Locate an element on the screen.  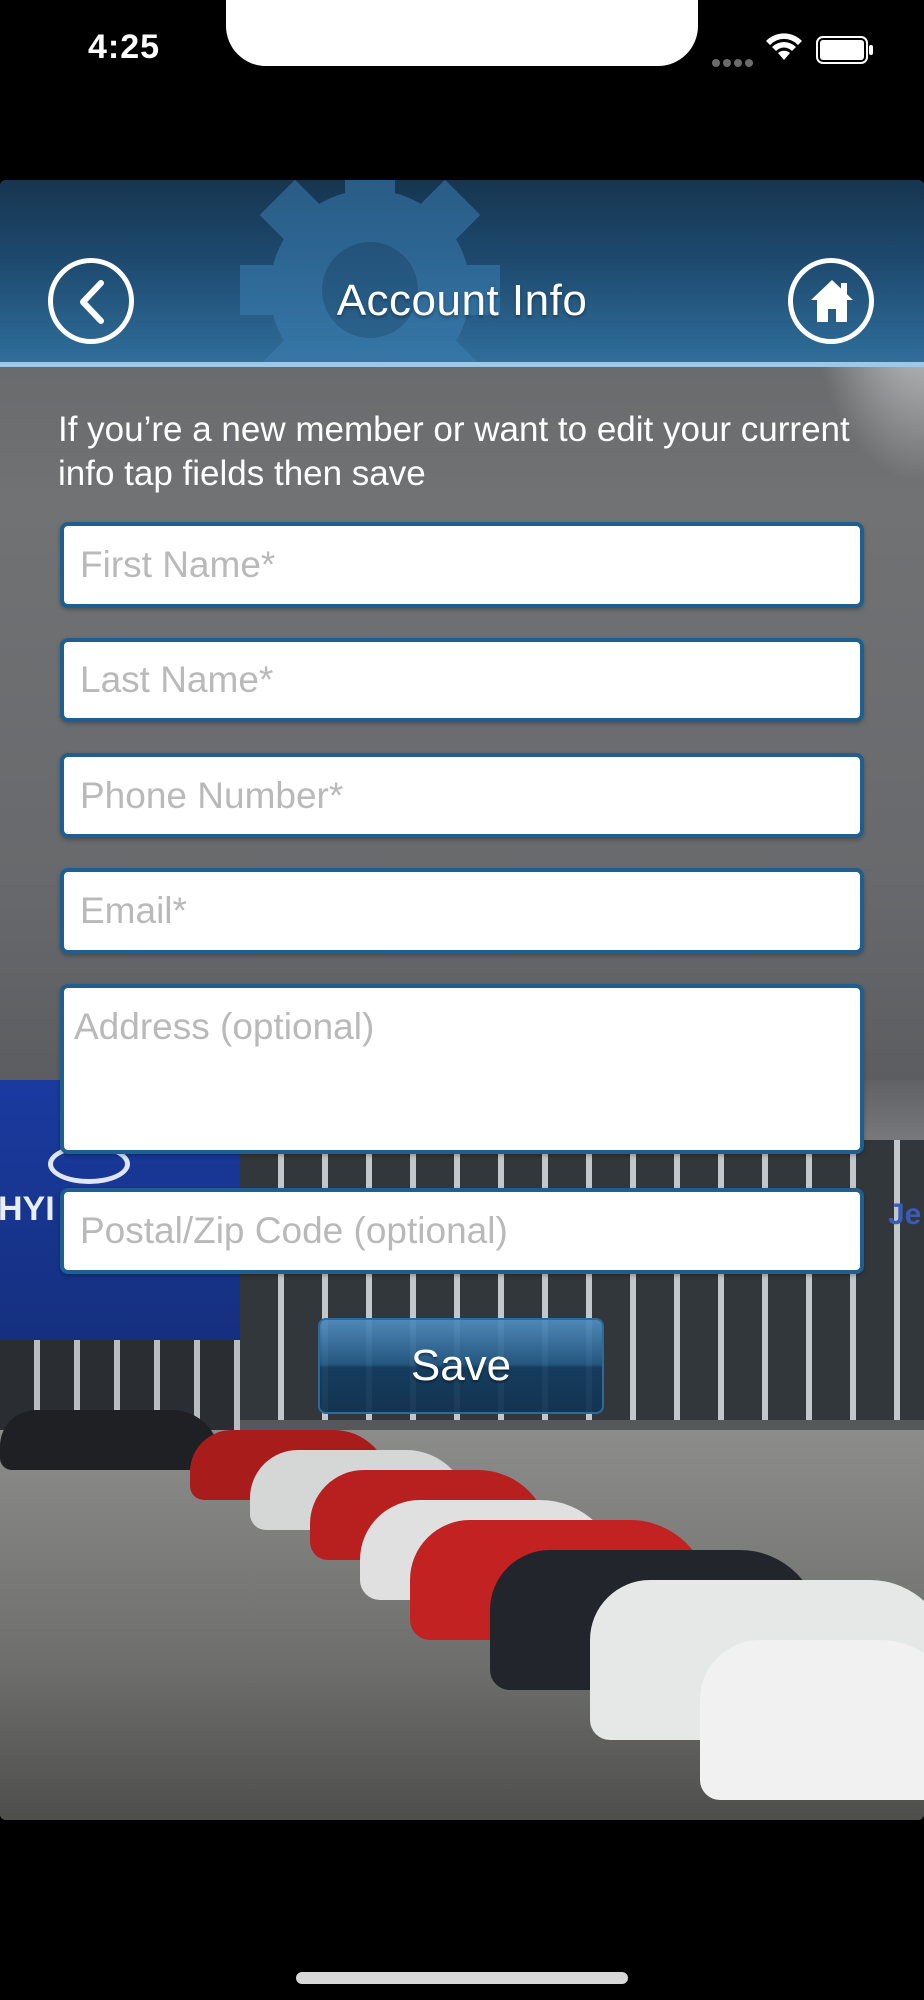
dealership-sign-right-text: Je is located at coordinates (905, 1214).